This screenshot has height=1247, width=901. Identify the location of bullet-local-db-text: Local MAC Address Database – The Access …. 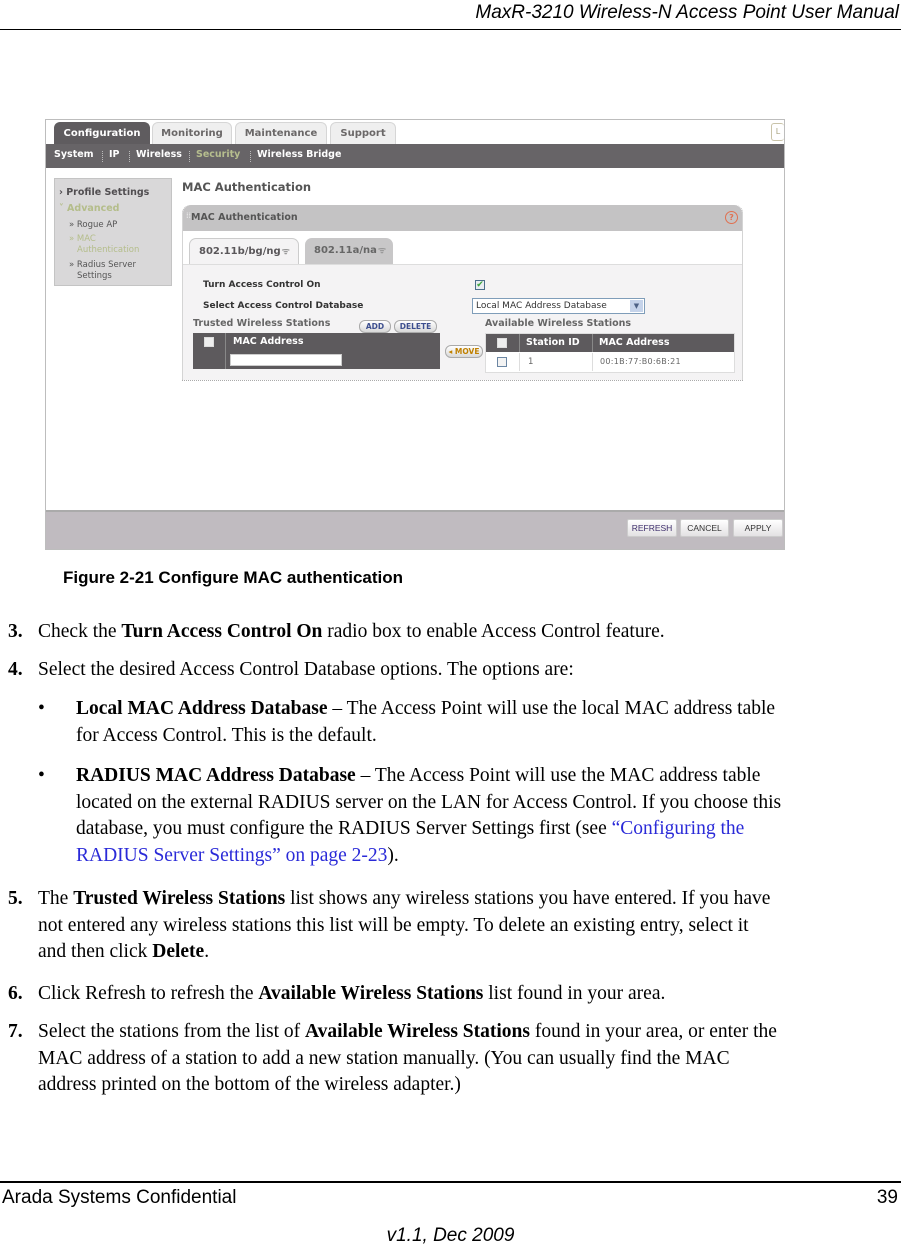
(425, 722).